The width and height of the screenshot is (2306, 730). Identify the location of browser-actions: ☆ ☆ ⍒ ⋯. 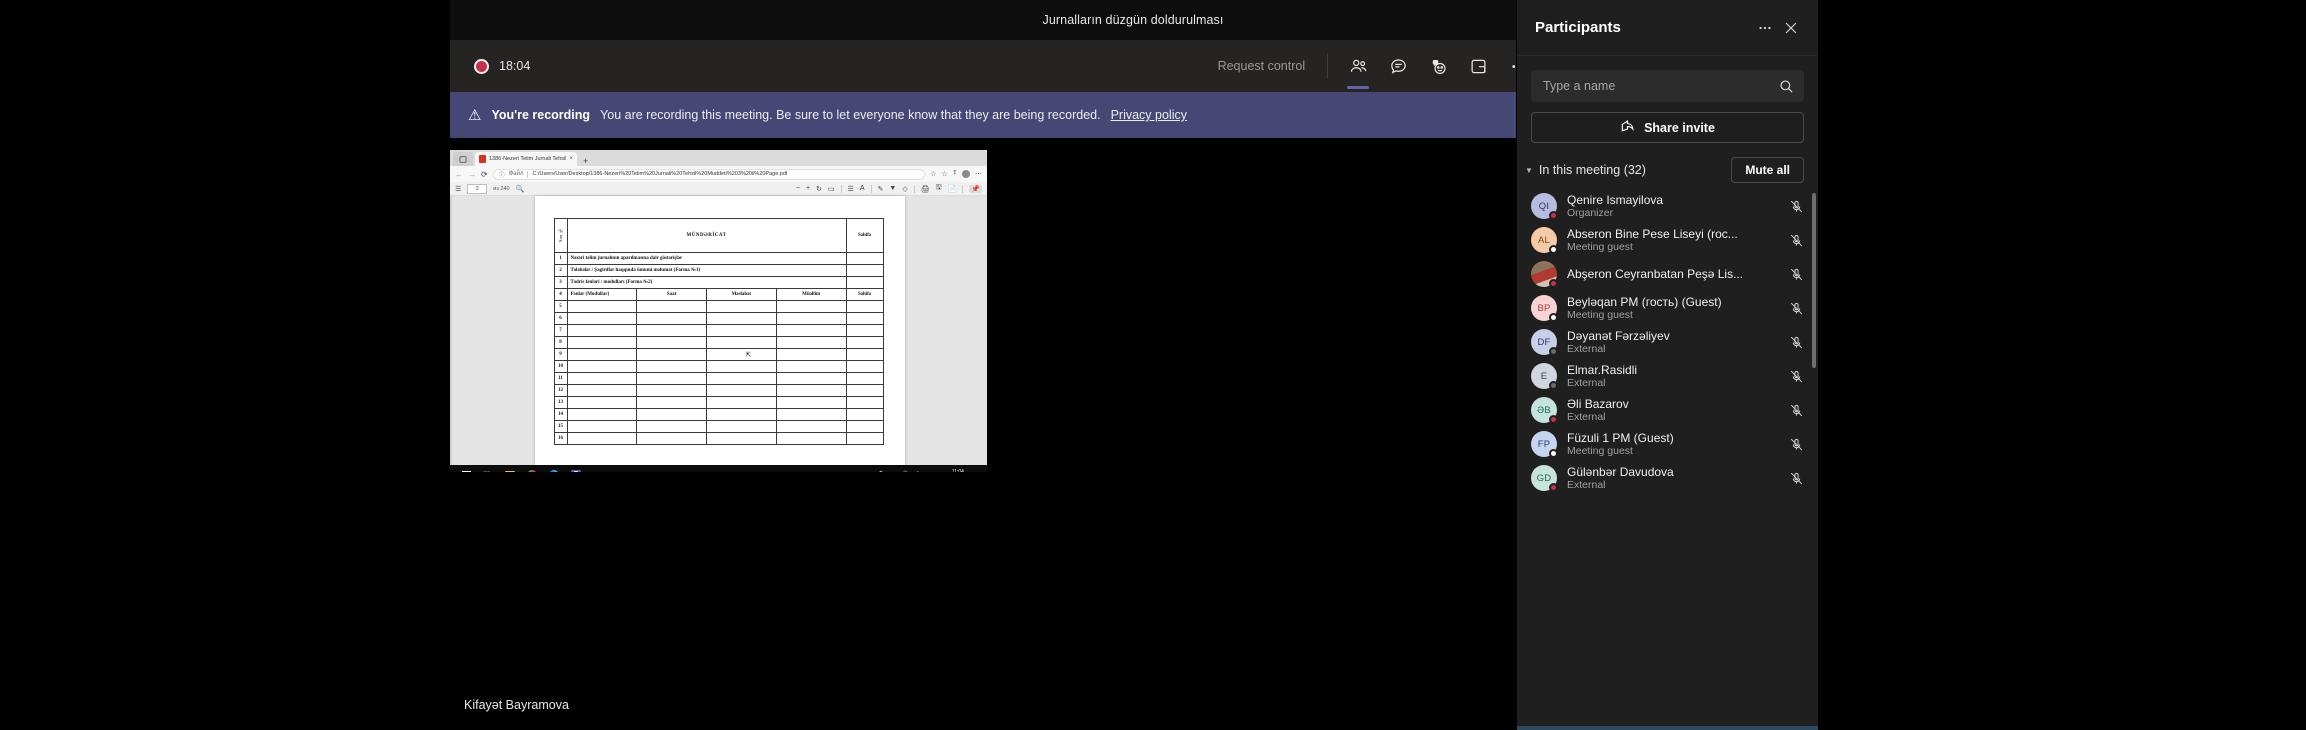
(956, 174).